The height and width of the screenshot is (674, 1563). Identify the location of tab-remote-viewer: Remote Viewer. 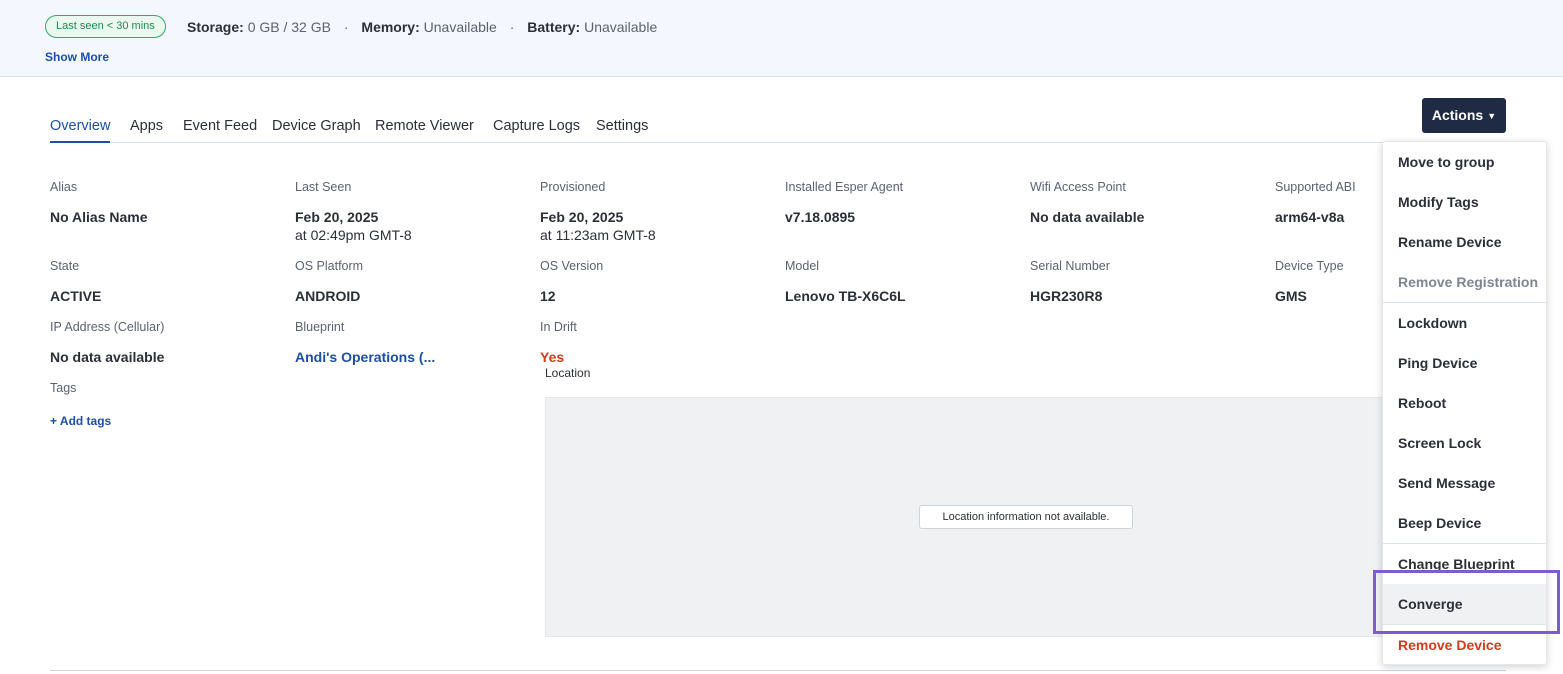
(424, 130).